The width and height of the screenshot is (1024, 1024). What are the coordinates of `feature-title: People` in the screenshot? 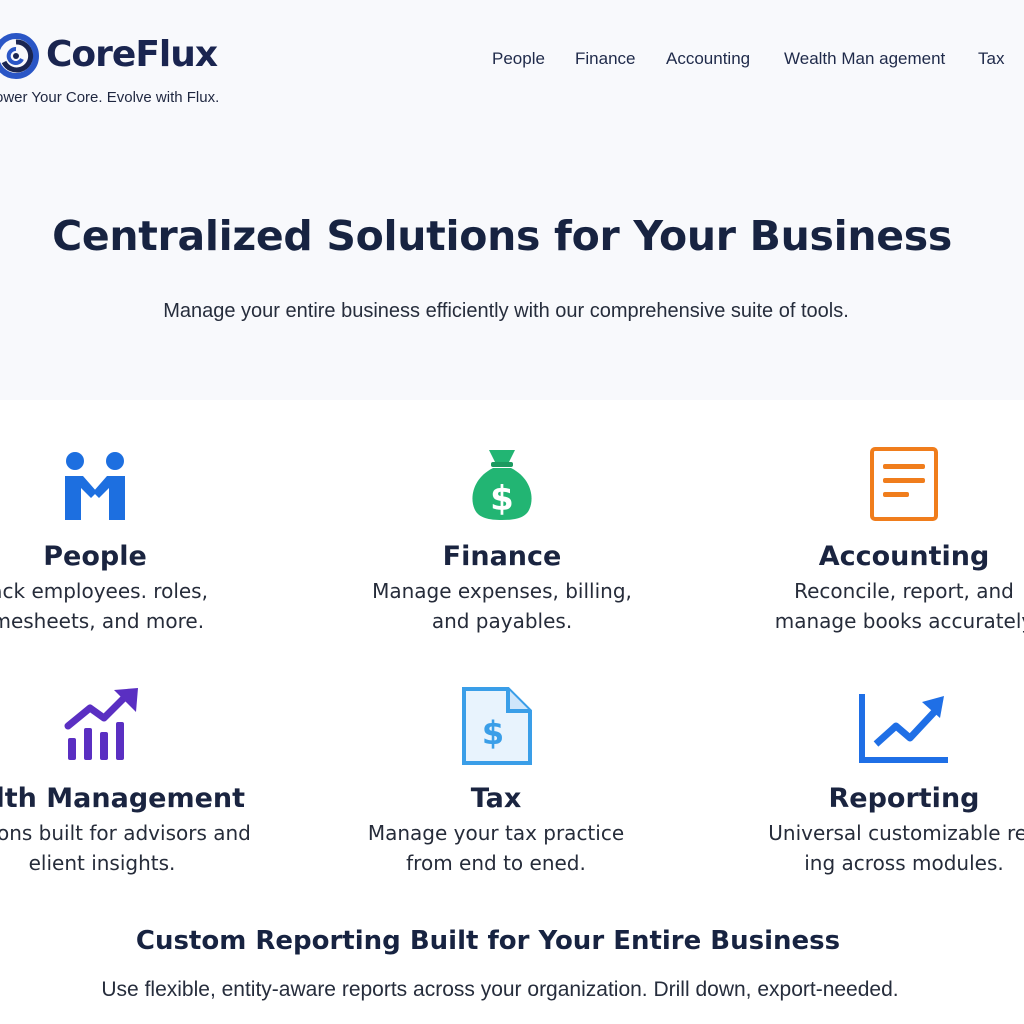 It's located at (95, 556).